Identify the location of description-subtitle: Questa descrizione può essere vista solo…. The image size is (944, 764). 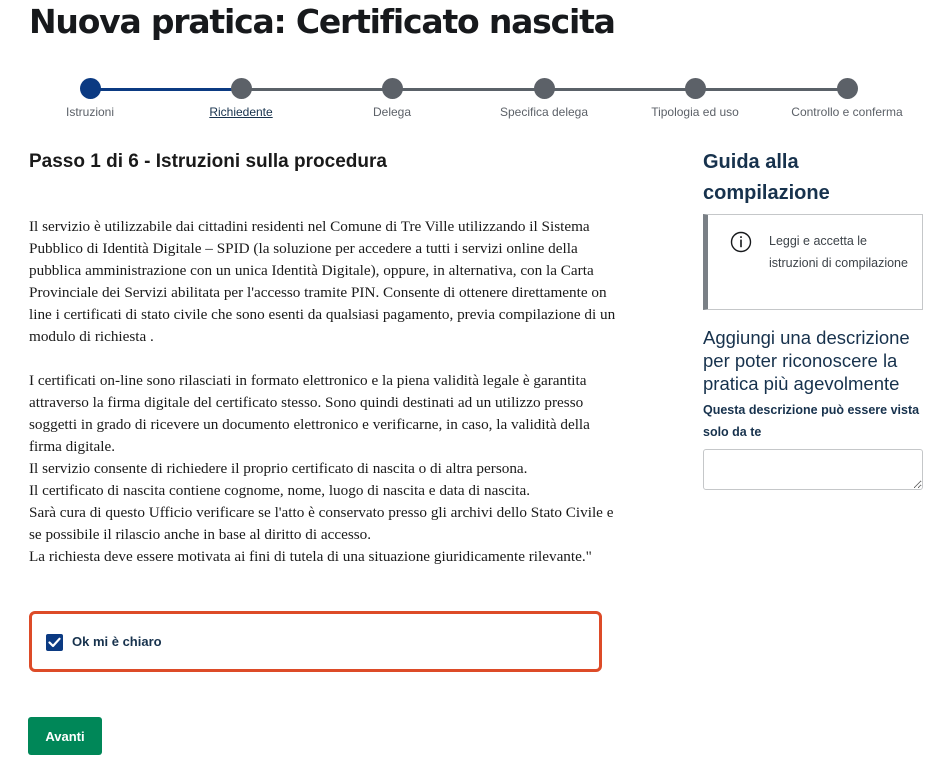
(811, 421).